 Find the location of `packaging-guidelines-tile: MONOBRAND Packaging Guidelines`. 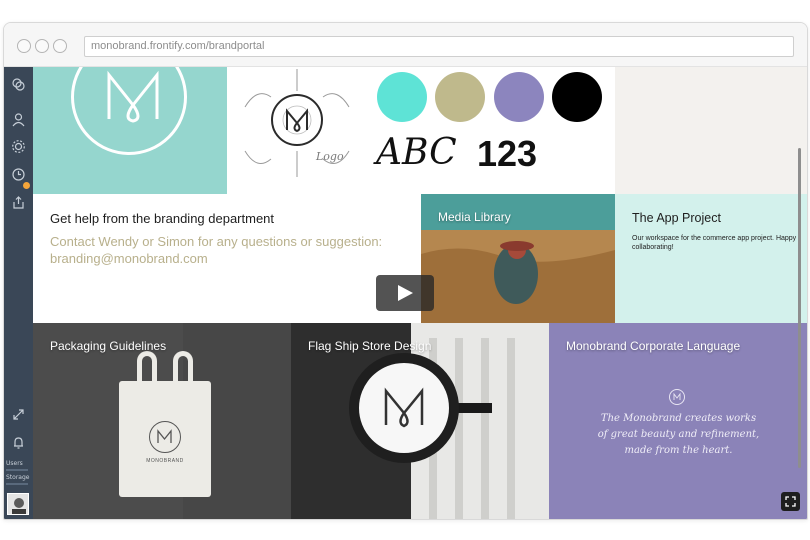

packaging-guidelines-tile: MONOBRAND Packaging Guidelines is located at coordinates (162, 421).